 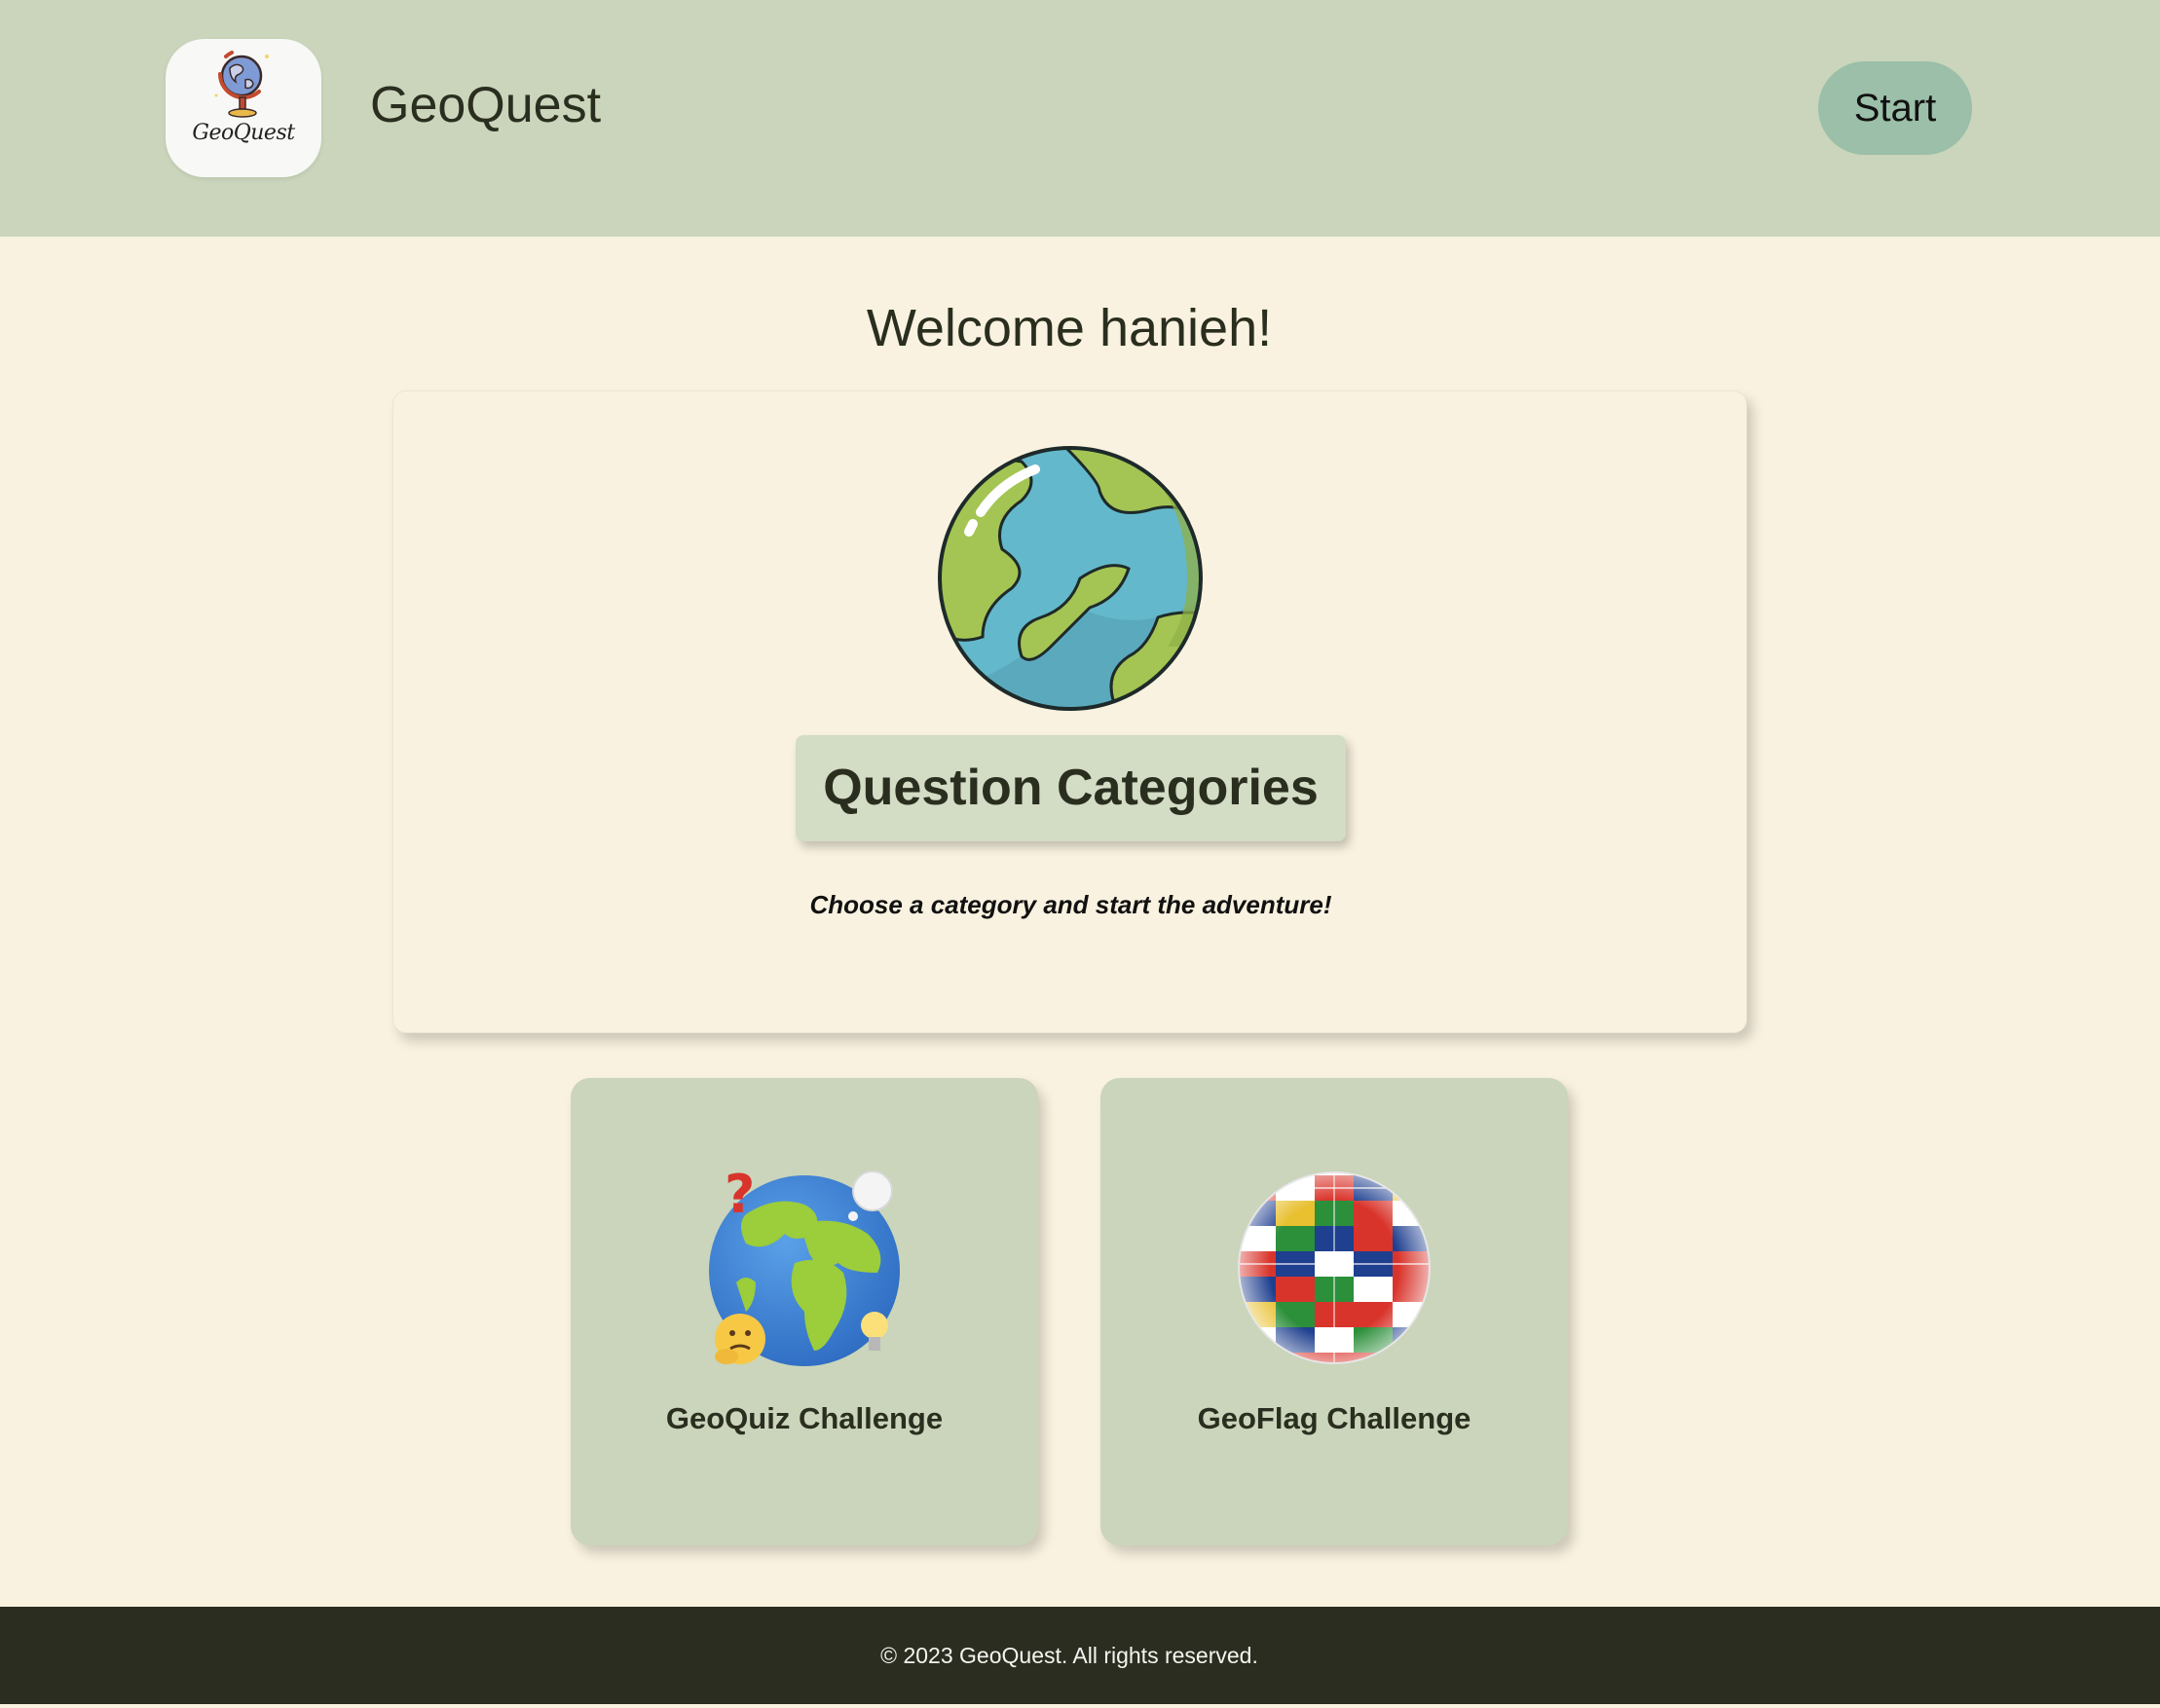 What do you see at coordinates (1334, 1418) in the screenshot?
I see `geoflag-label: GeoFlag Challenge` at bounding box center [1334, 1418].